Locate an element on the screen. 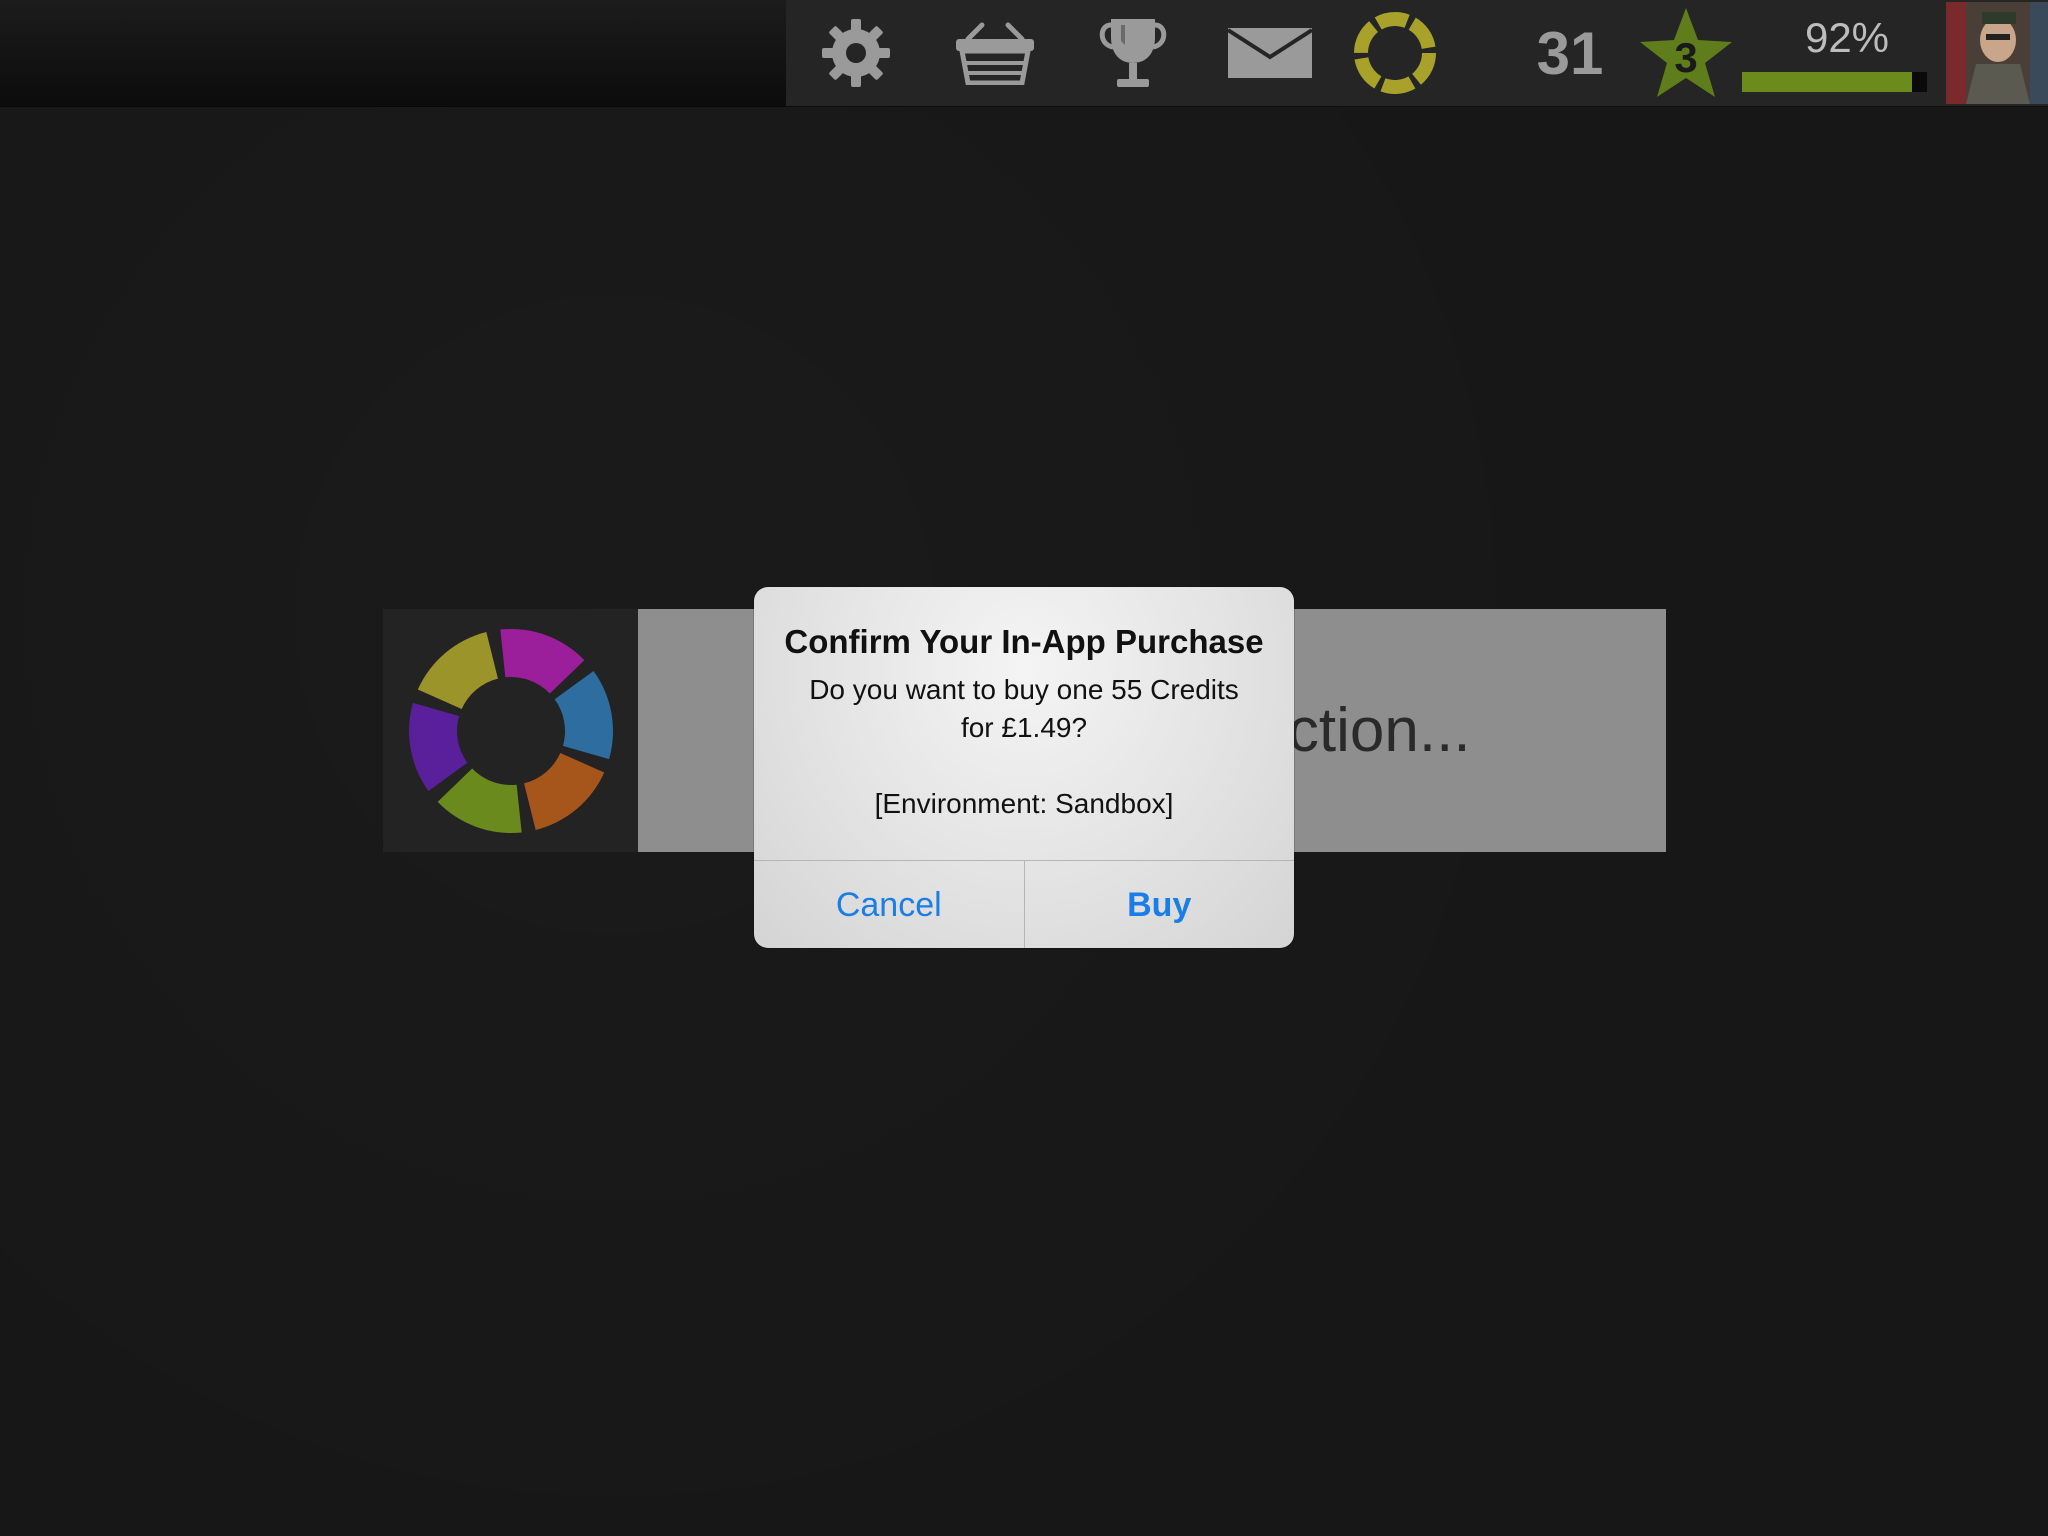  mail-icon is located at coordinates (1270, 53).